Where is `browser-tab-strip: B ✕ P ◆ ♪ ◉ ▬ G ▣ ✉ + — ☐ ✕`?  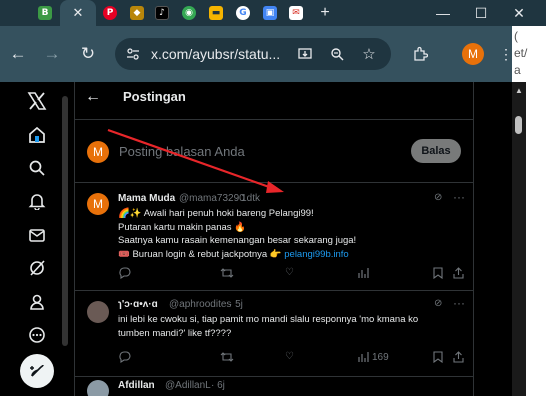
browser-tab-strip: B ✕ P ◆ ♪ ◉ ▬ G ▣ ✉ + — ☐ ✕ is located at coordinates (273, 13).